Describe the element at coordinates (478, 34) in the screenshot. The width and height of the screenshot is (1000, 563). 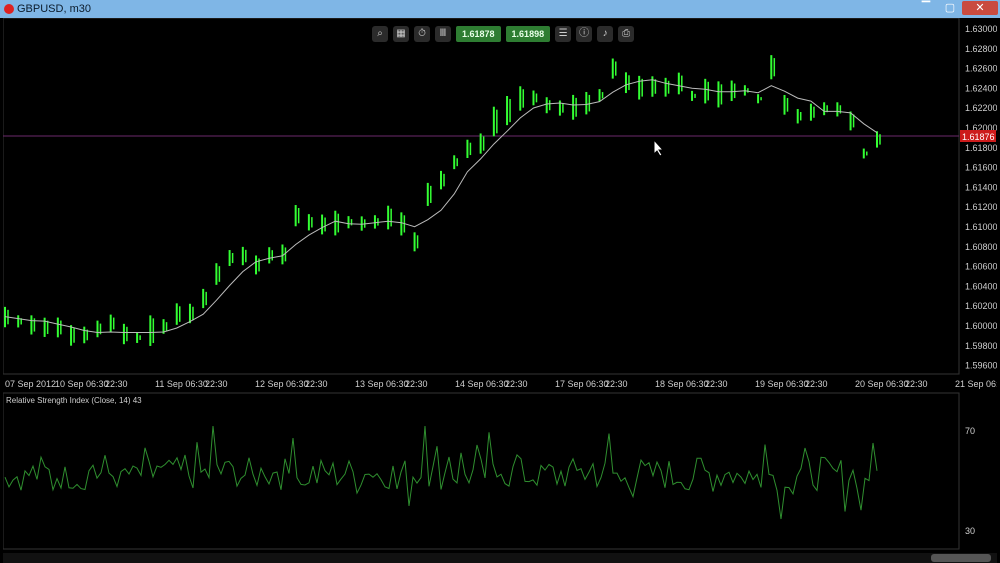
I see `sell-price-button: 1.61878` at that location.